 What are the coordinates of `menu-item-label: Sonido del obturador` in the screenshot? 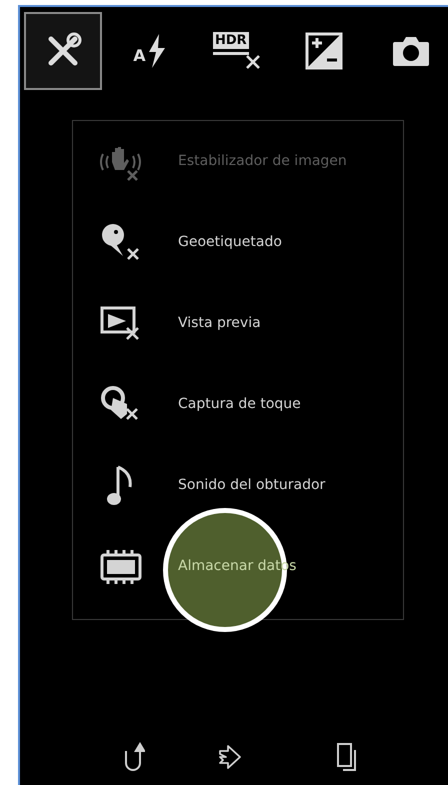 It's located at (252, 485).